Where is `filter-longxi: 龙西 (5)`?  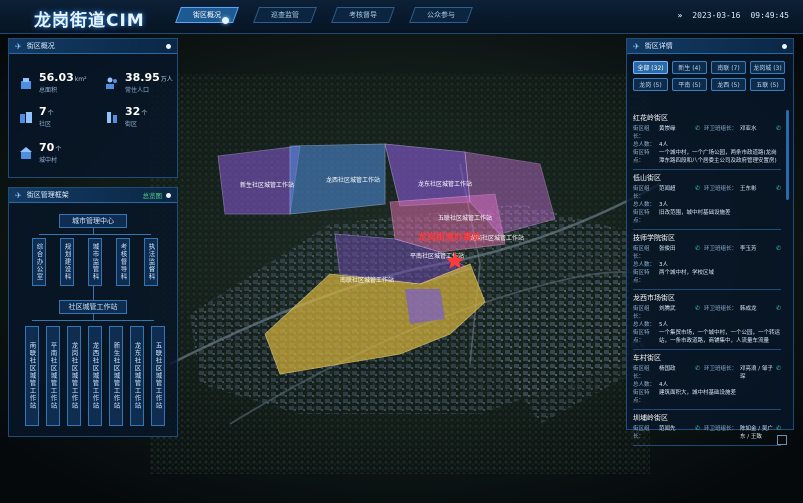
filter-longxi: 龙西 (5) is located at coordinates (728, 84).